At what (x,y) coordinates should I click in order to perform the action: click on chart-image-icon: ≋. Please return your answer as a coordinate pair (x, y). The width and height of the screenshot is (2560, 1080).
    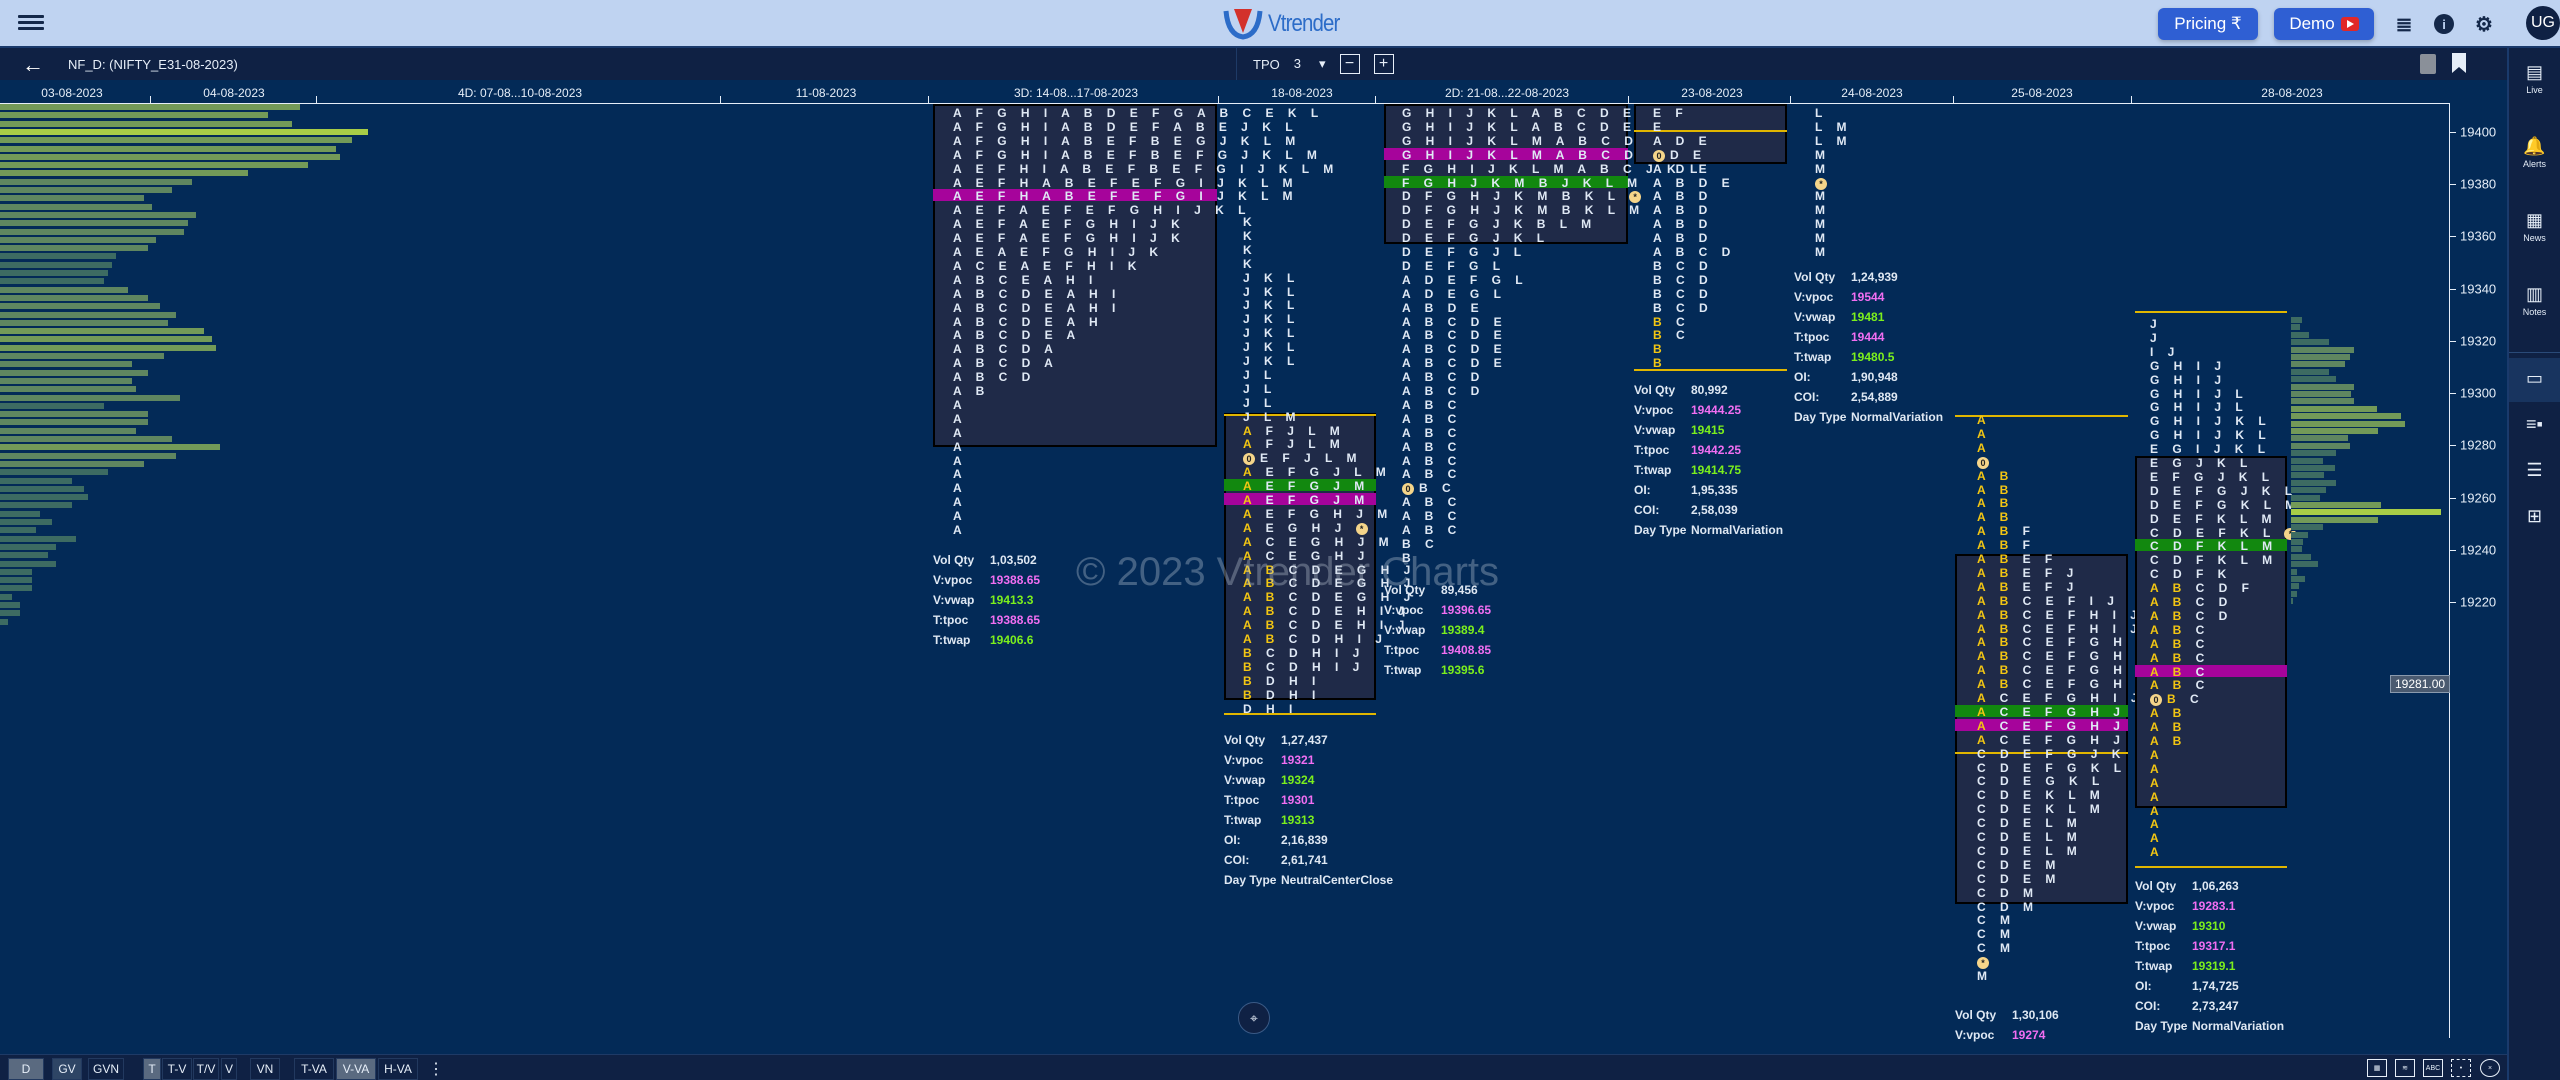
    Looking at the image, I should click on (2405, 1068).